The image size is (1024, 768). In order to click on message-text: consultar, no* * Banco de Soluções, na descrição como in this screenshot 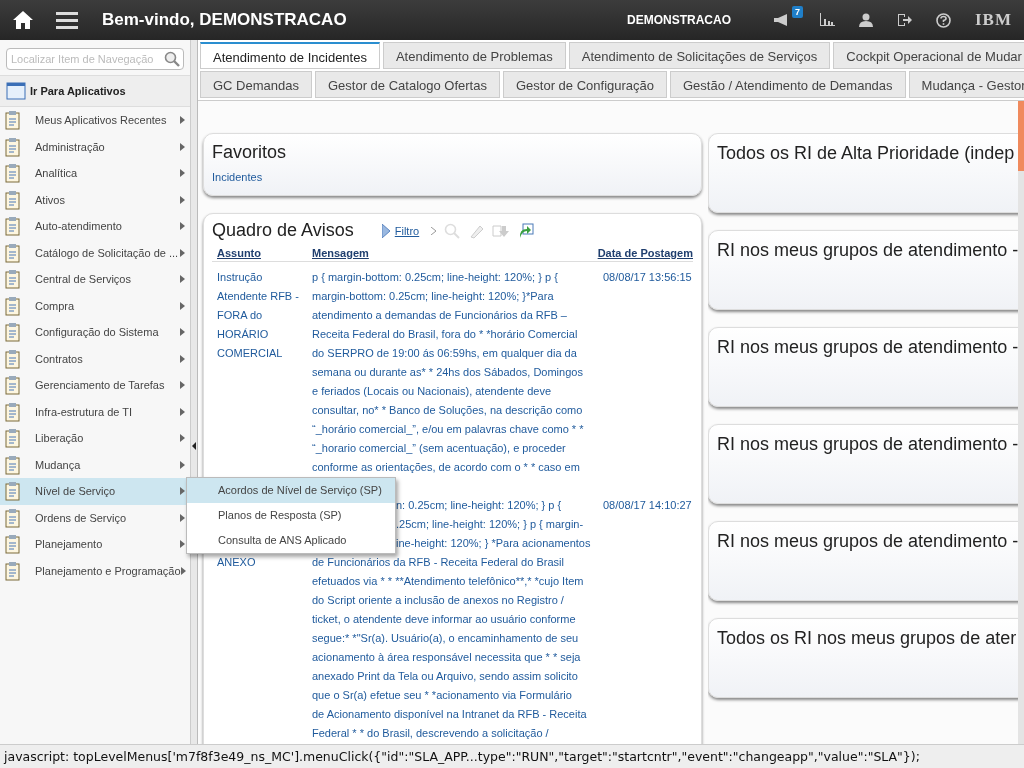, I will do `click(448, 410)`.